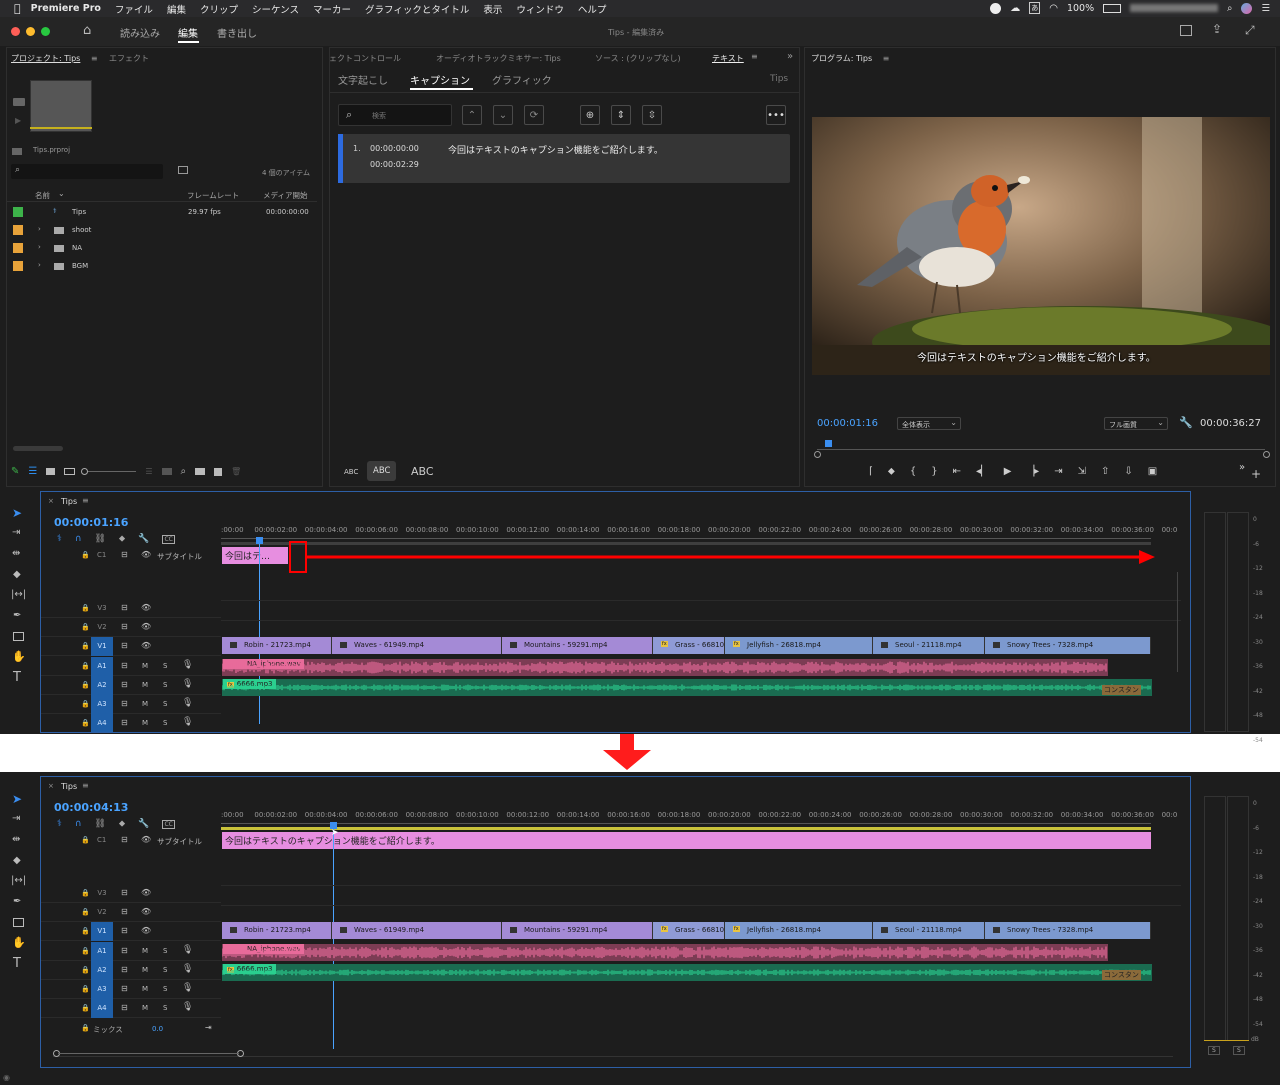 The width and height of the screenshot is (1280, 1085). I want to click on col-framerate: フレームレート, so click(213, 195).